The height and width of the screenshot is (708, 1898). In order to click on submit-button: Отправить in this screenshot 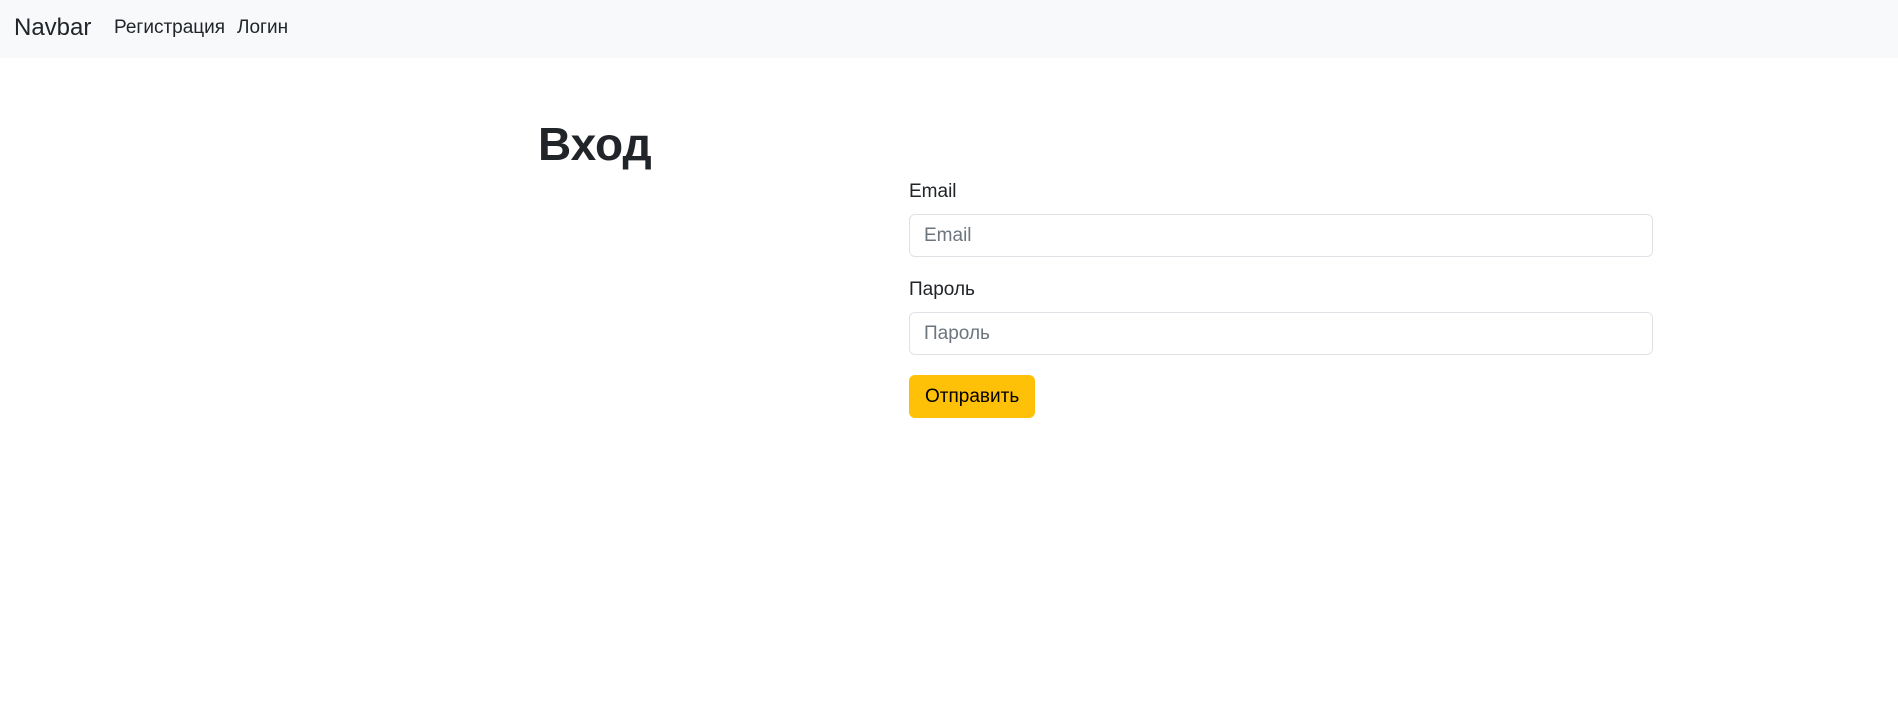, I will do `click(972, 396)`.